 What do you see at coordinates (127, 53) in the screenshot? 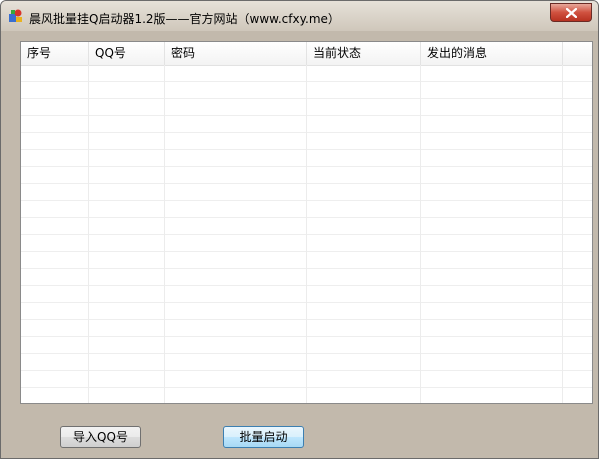
I see `column-header-qq: QQ号` at bounding box center [127, 53].